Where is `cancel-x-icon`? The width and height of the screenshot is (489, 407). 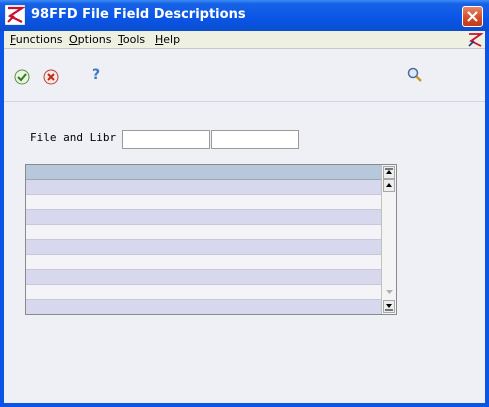 cancel-x-icon is located at coordinates (51, 77).